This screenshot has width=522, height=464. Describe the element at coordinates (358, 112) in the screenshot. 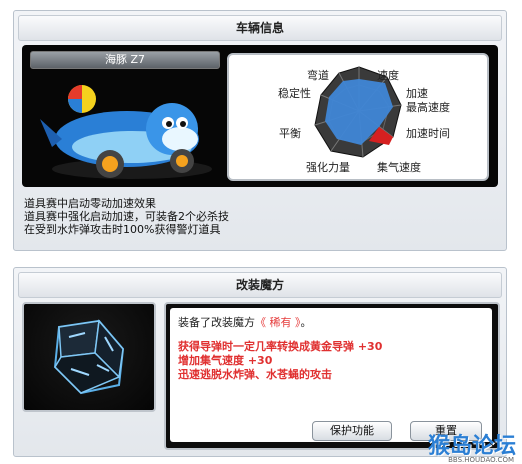

I see `radar-chart` at that location.